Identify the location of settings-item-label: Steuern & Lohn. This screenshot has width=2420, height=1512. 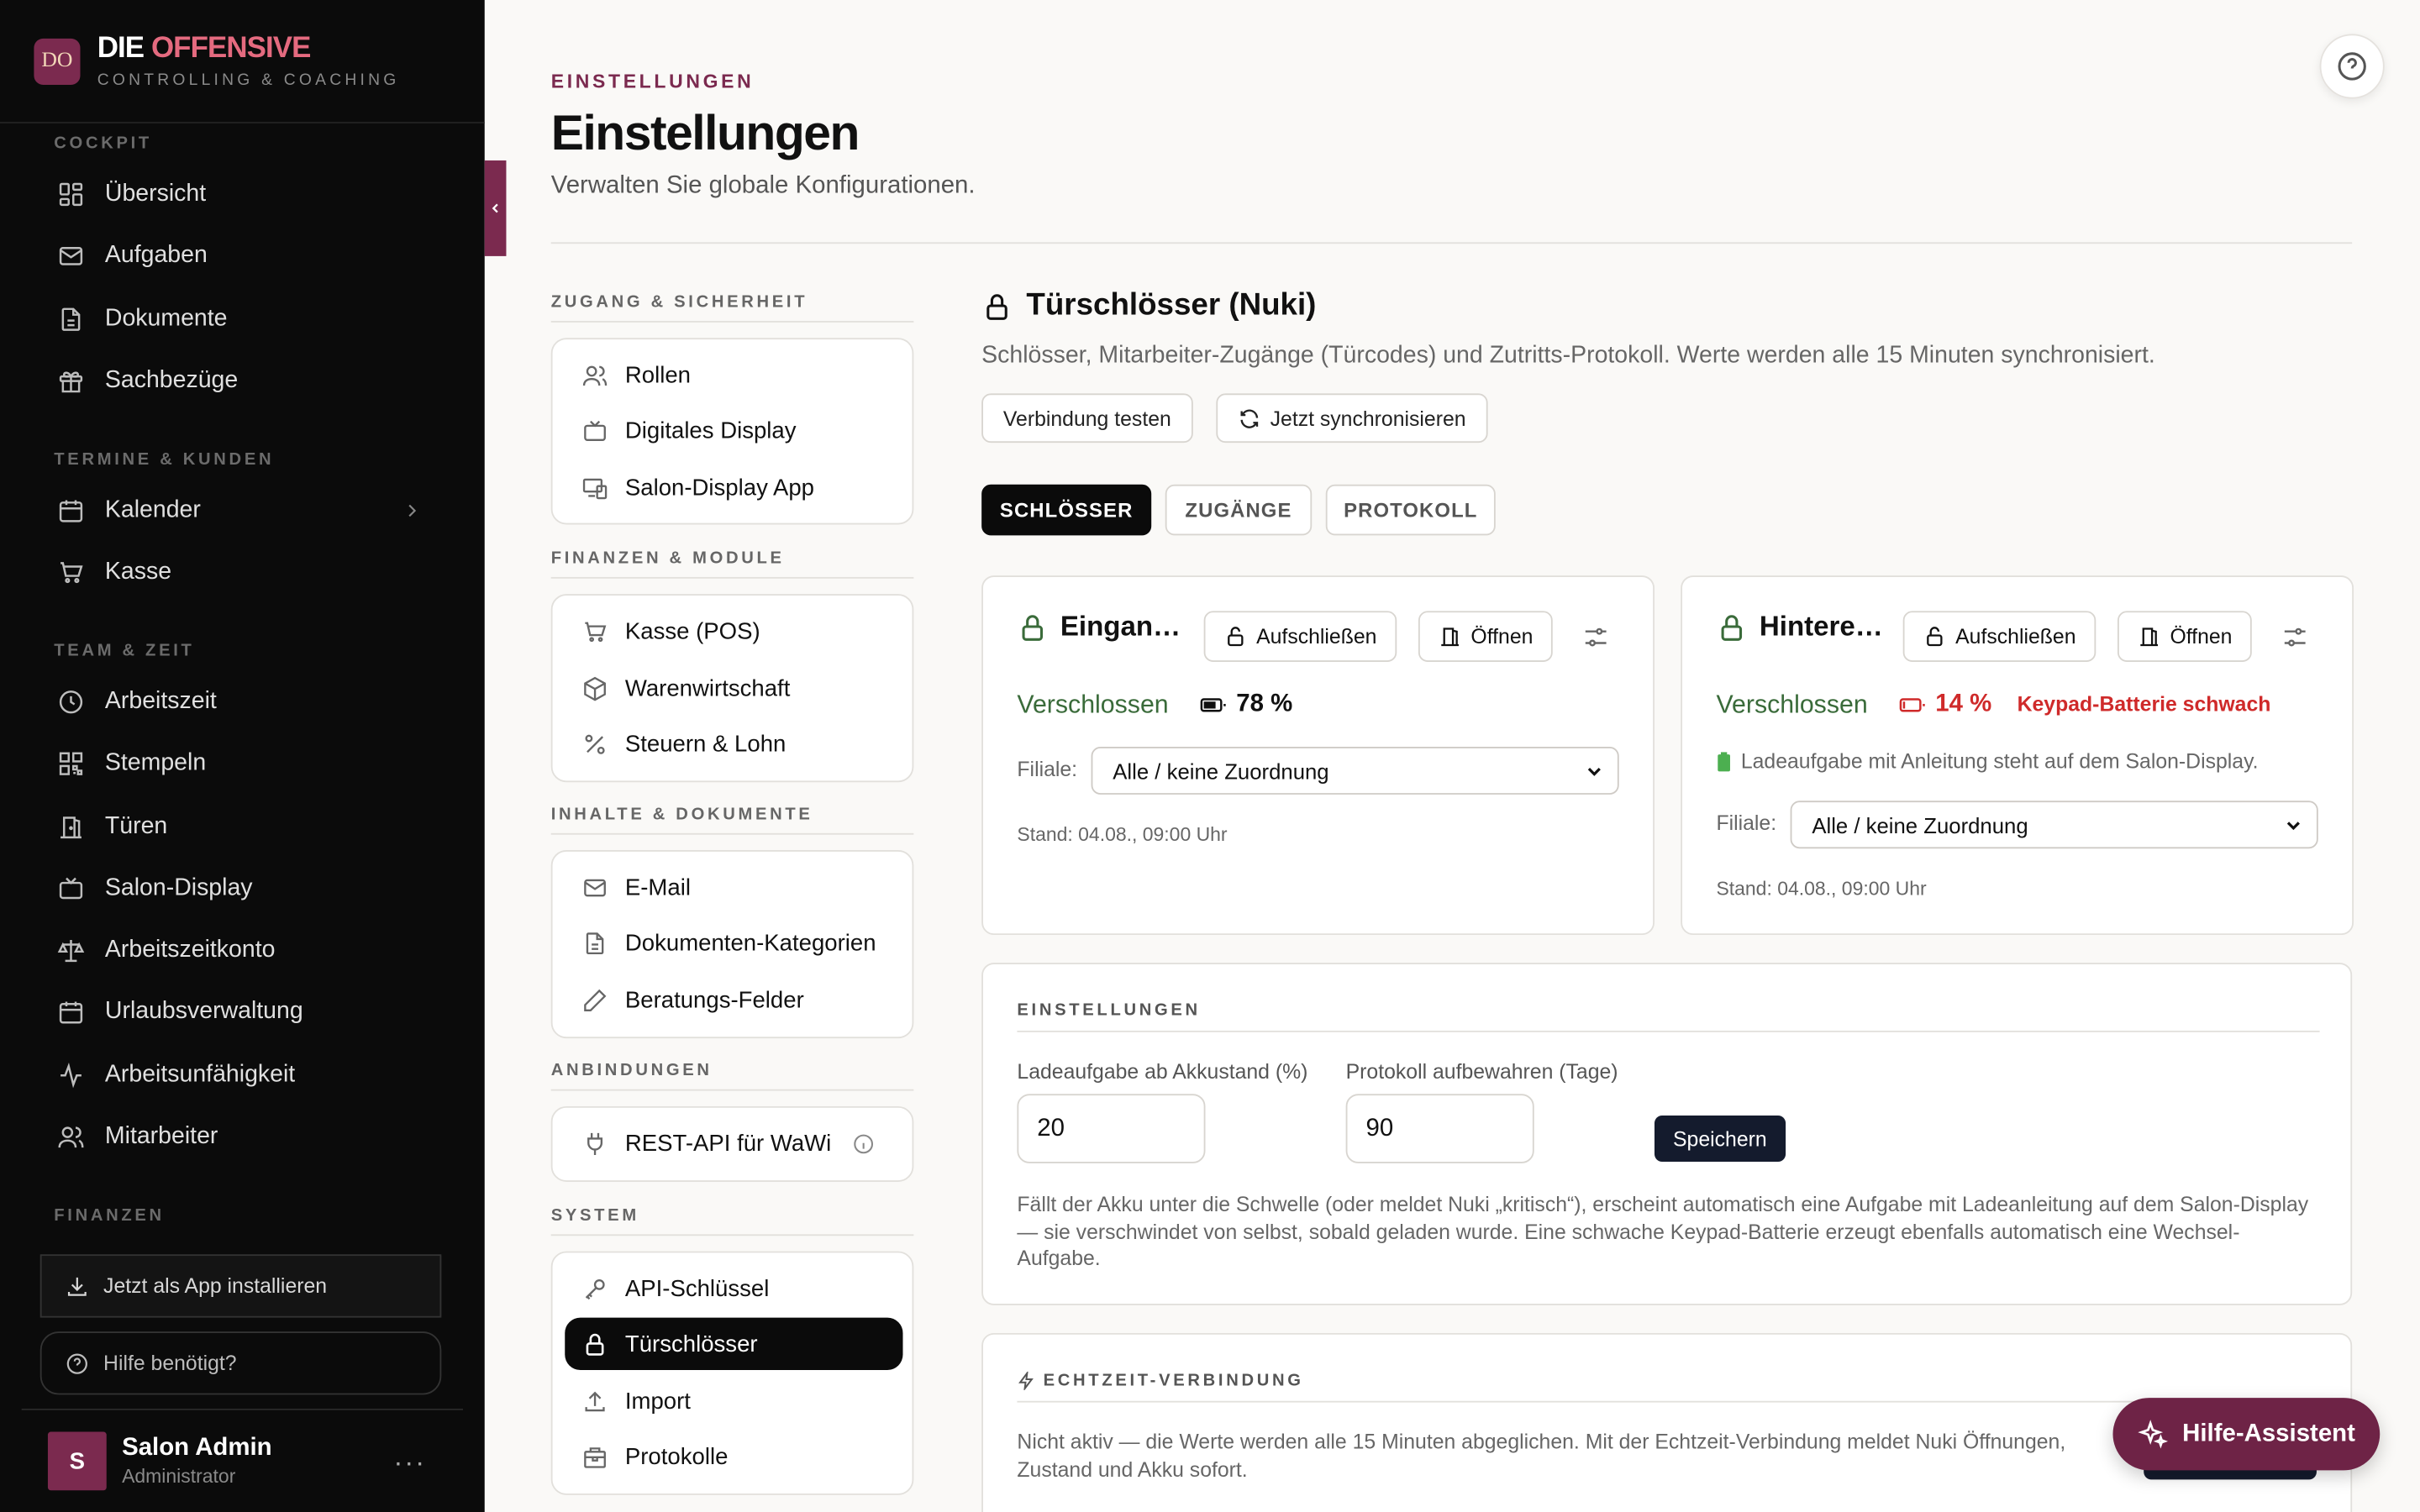
(705, 743).